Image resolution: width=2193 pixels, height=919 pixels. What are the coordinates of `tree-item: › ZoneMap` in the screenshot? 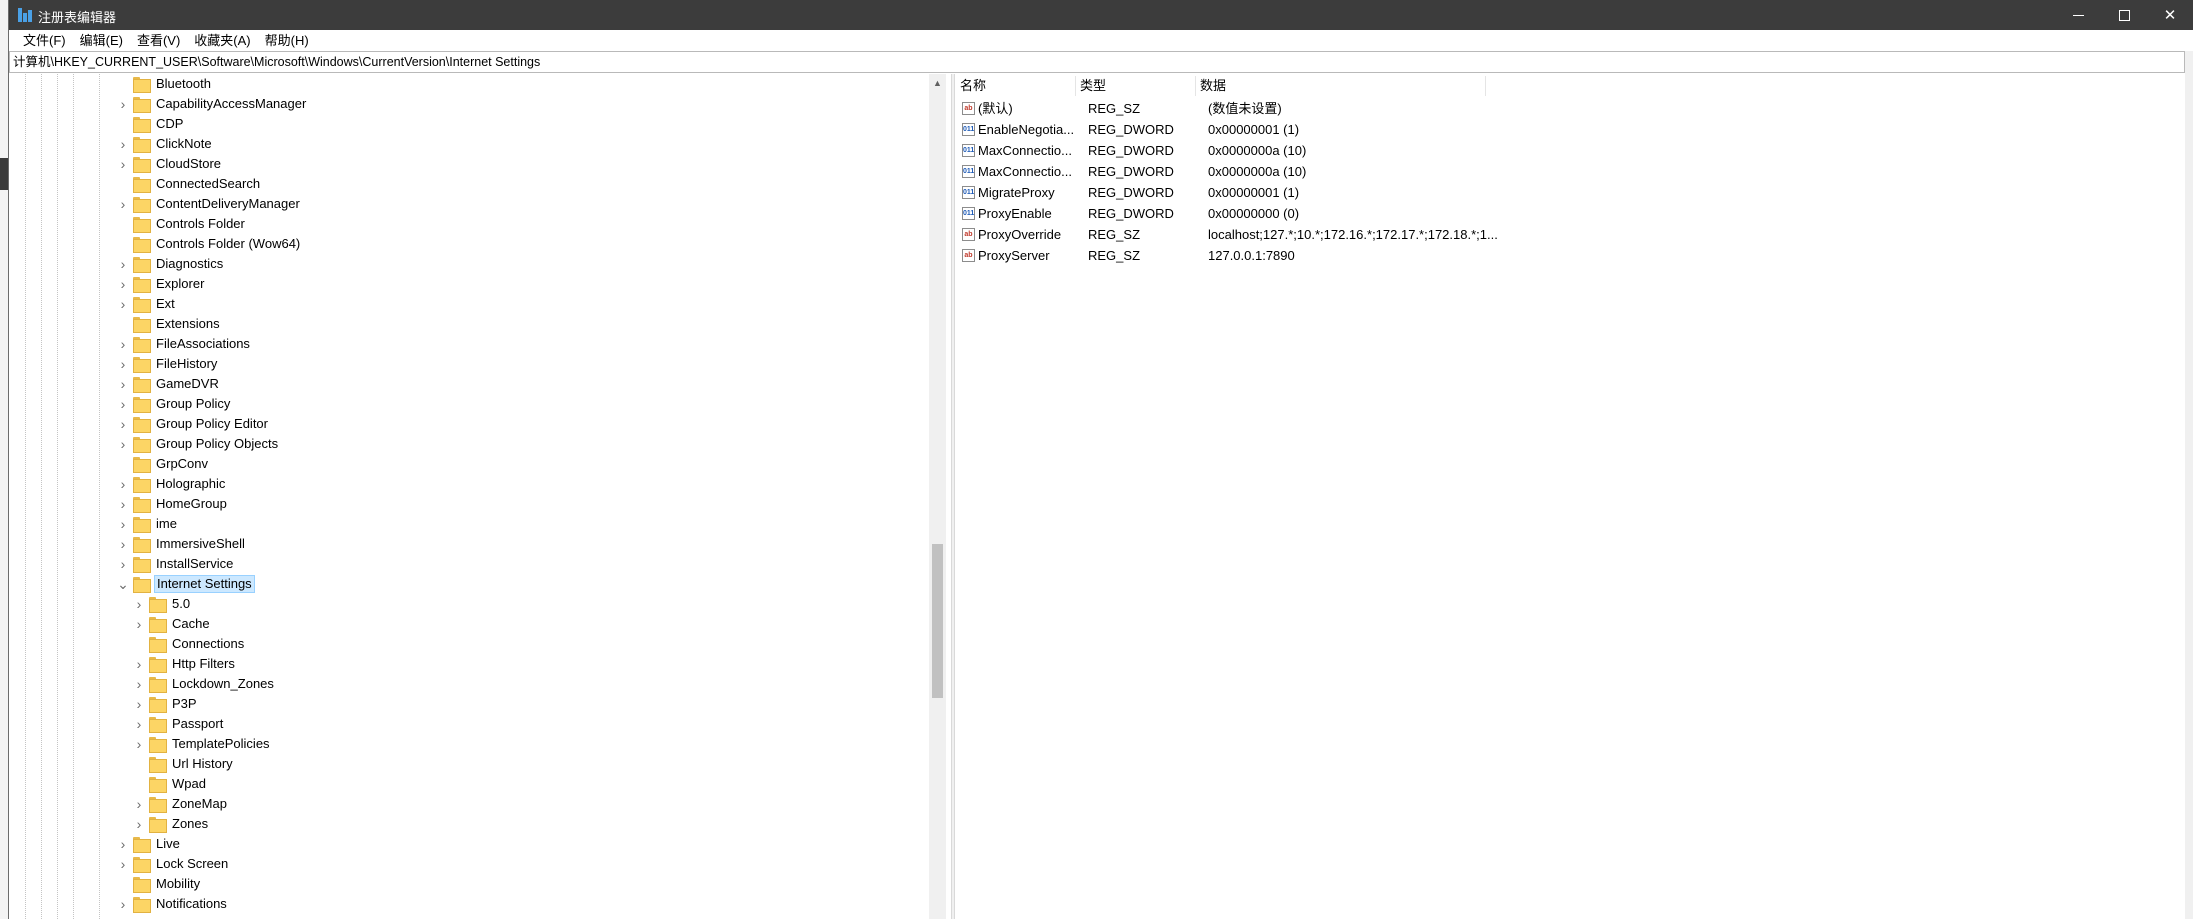 It's located at (181, 804).